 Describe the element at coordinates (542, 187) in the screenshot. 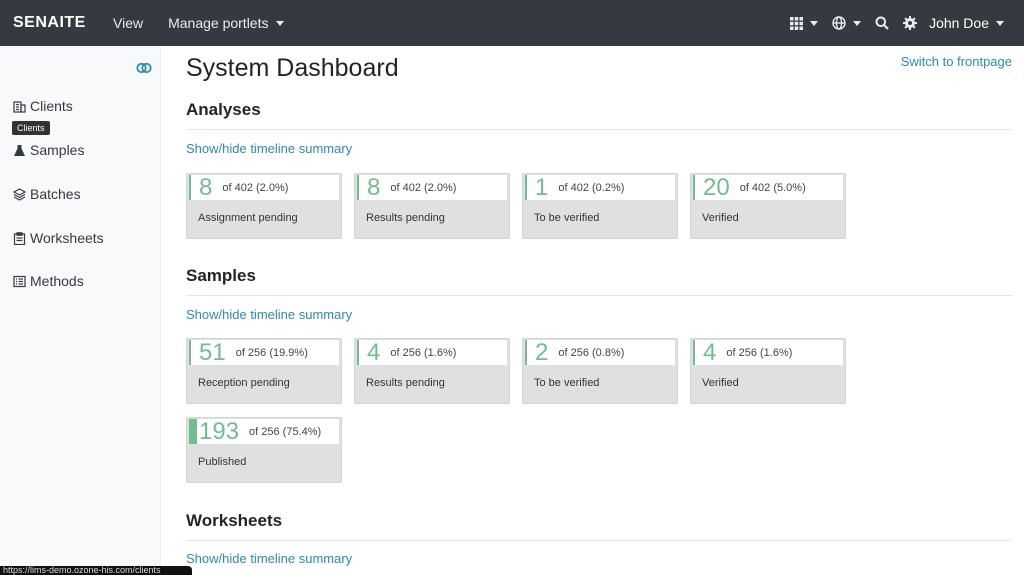

I see `card-count: 1` at that location.